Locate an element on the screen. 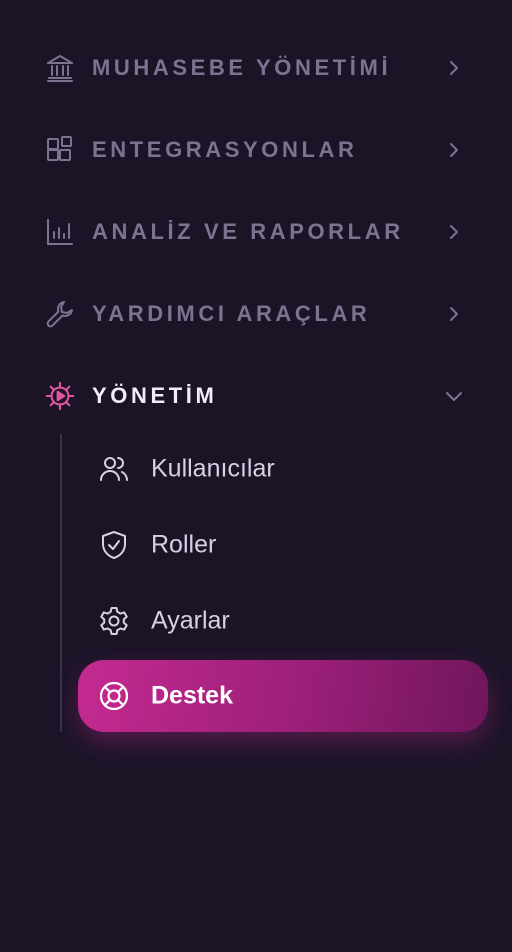  wrench-icon is located at coordinates (60, 314).